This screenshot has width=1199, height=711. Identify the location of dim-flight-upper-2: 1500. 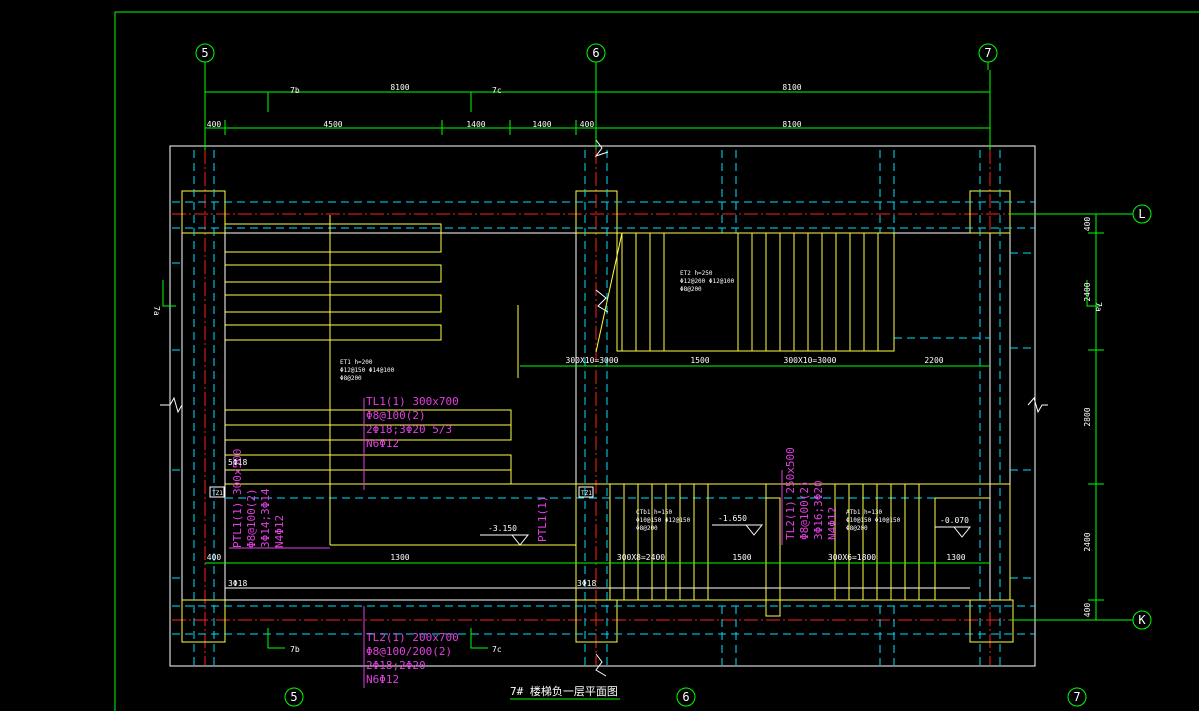
(699, 360).